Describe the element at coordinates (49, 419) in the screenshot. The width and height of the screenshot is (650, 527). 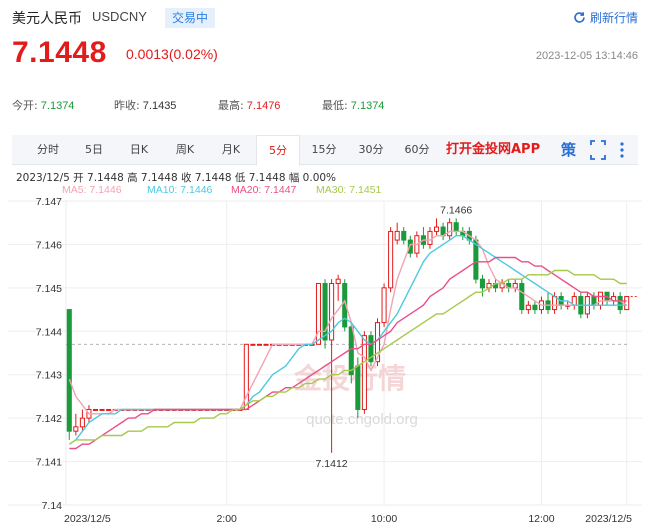
I see `y-tick-label: 7.142` at that location.